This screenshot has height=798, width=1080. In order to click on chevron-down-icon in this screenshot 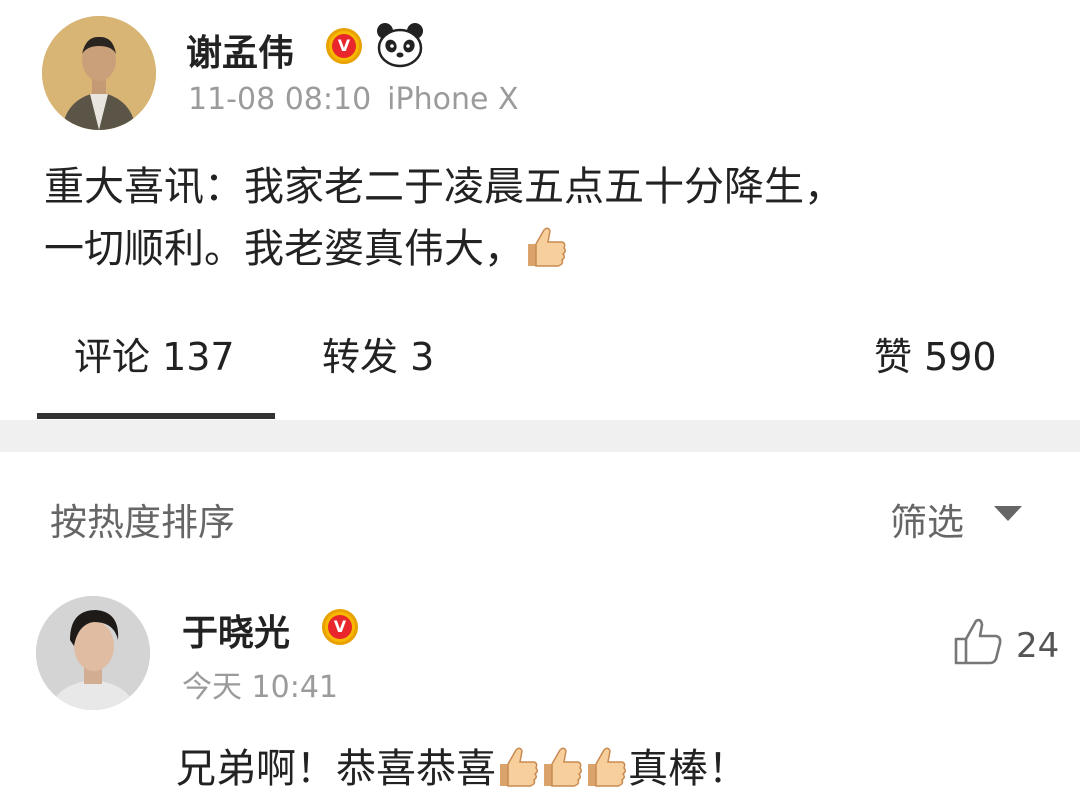, I will do `click(1008, 513)`.